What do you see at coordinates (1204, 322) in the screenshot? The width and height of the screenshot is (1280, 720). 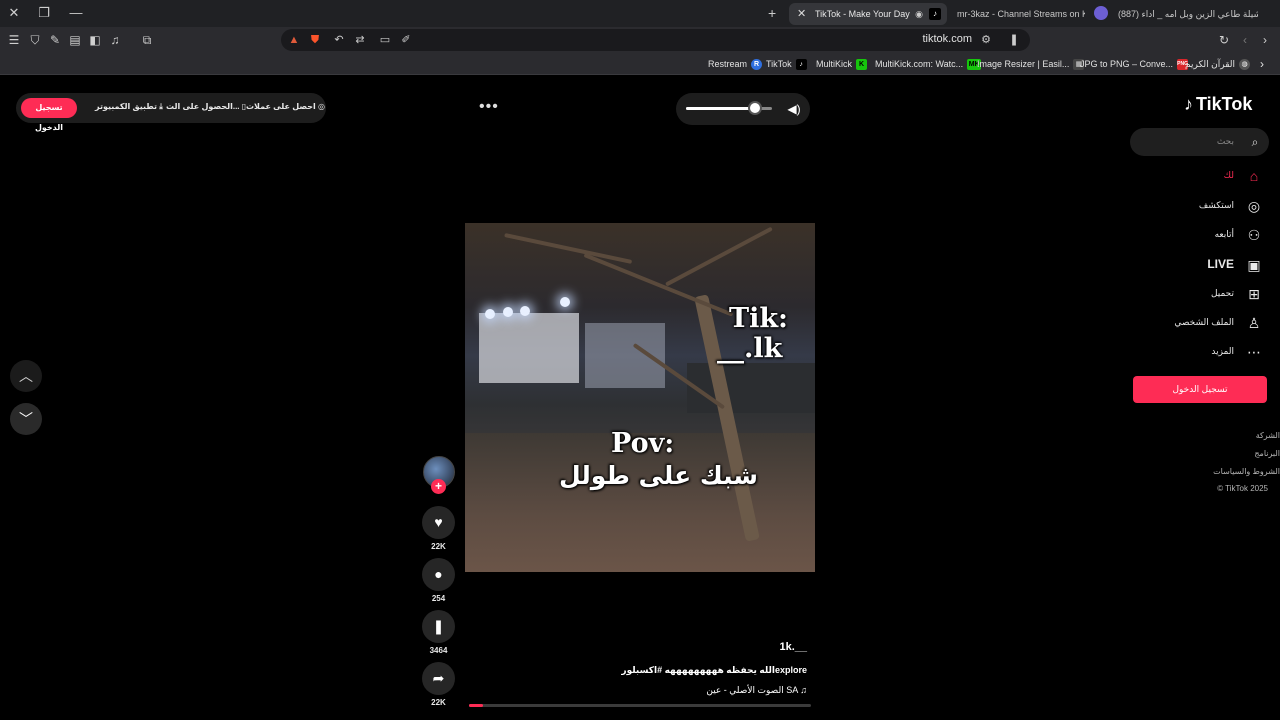 I see `sidebar-item-label: الملف الشخصي` at bounding box center [1204, 322].